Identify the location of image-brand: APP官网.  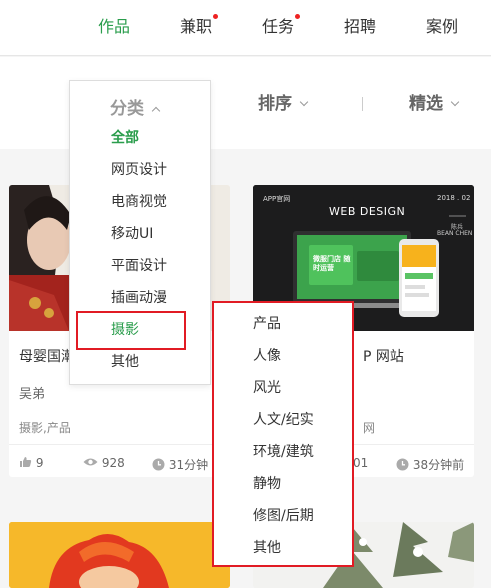
(277, 199).